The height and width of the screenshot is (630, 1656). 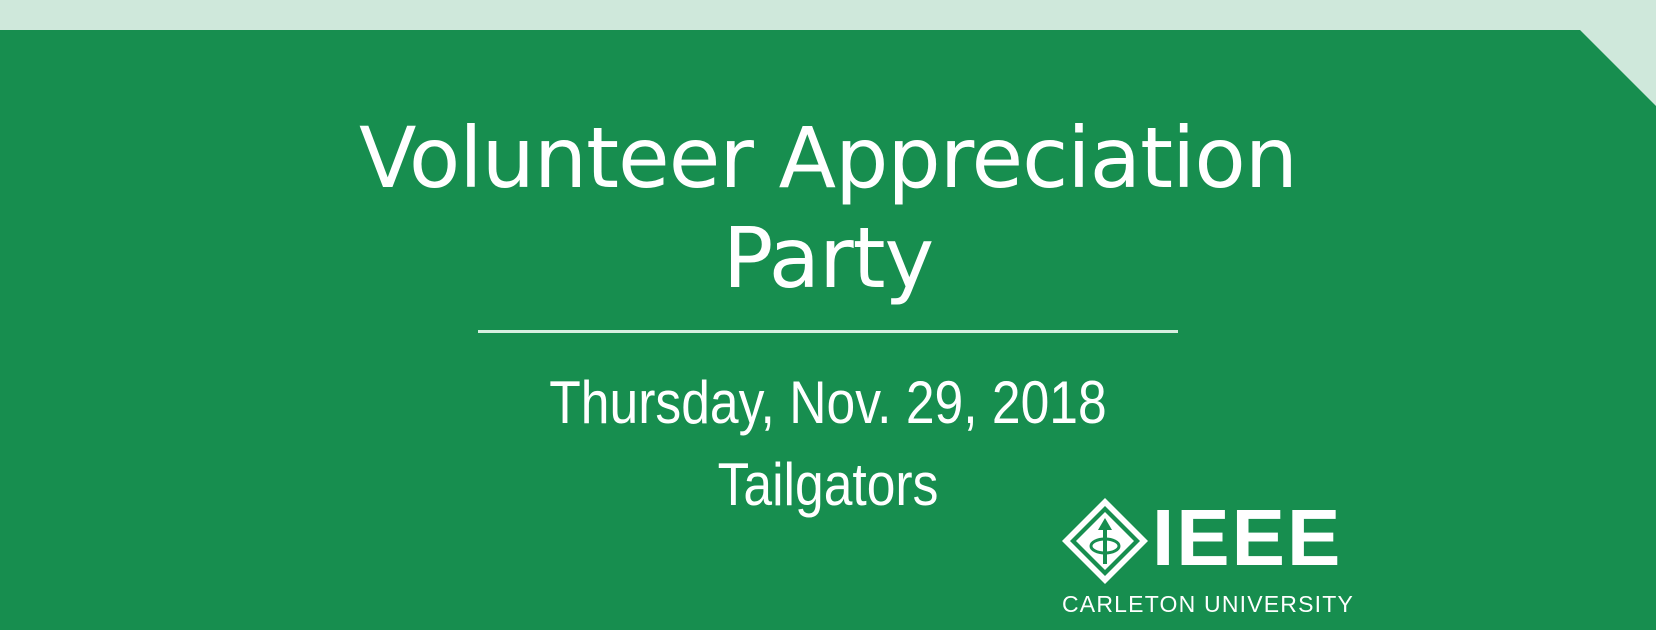 I want to click on event-title-line-1: Volunteer Appreciation, so click(x=828, y=158).